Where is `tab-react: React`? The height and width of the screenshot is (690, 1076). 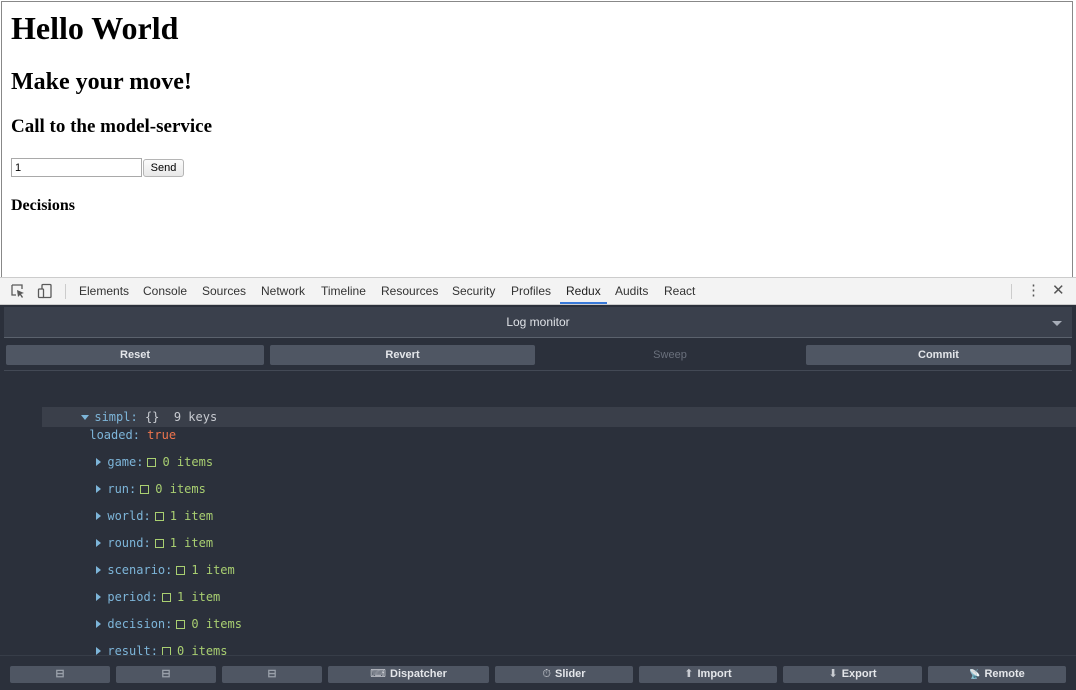 tab-react: React is located at coordinates (679, 291).